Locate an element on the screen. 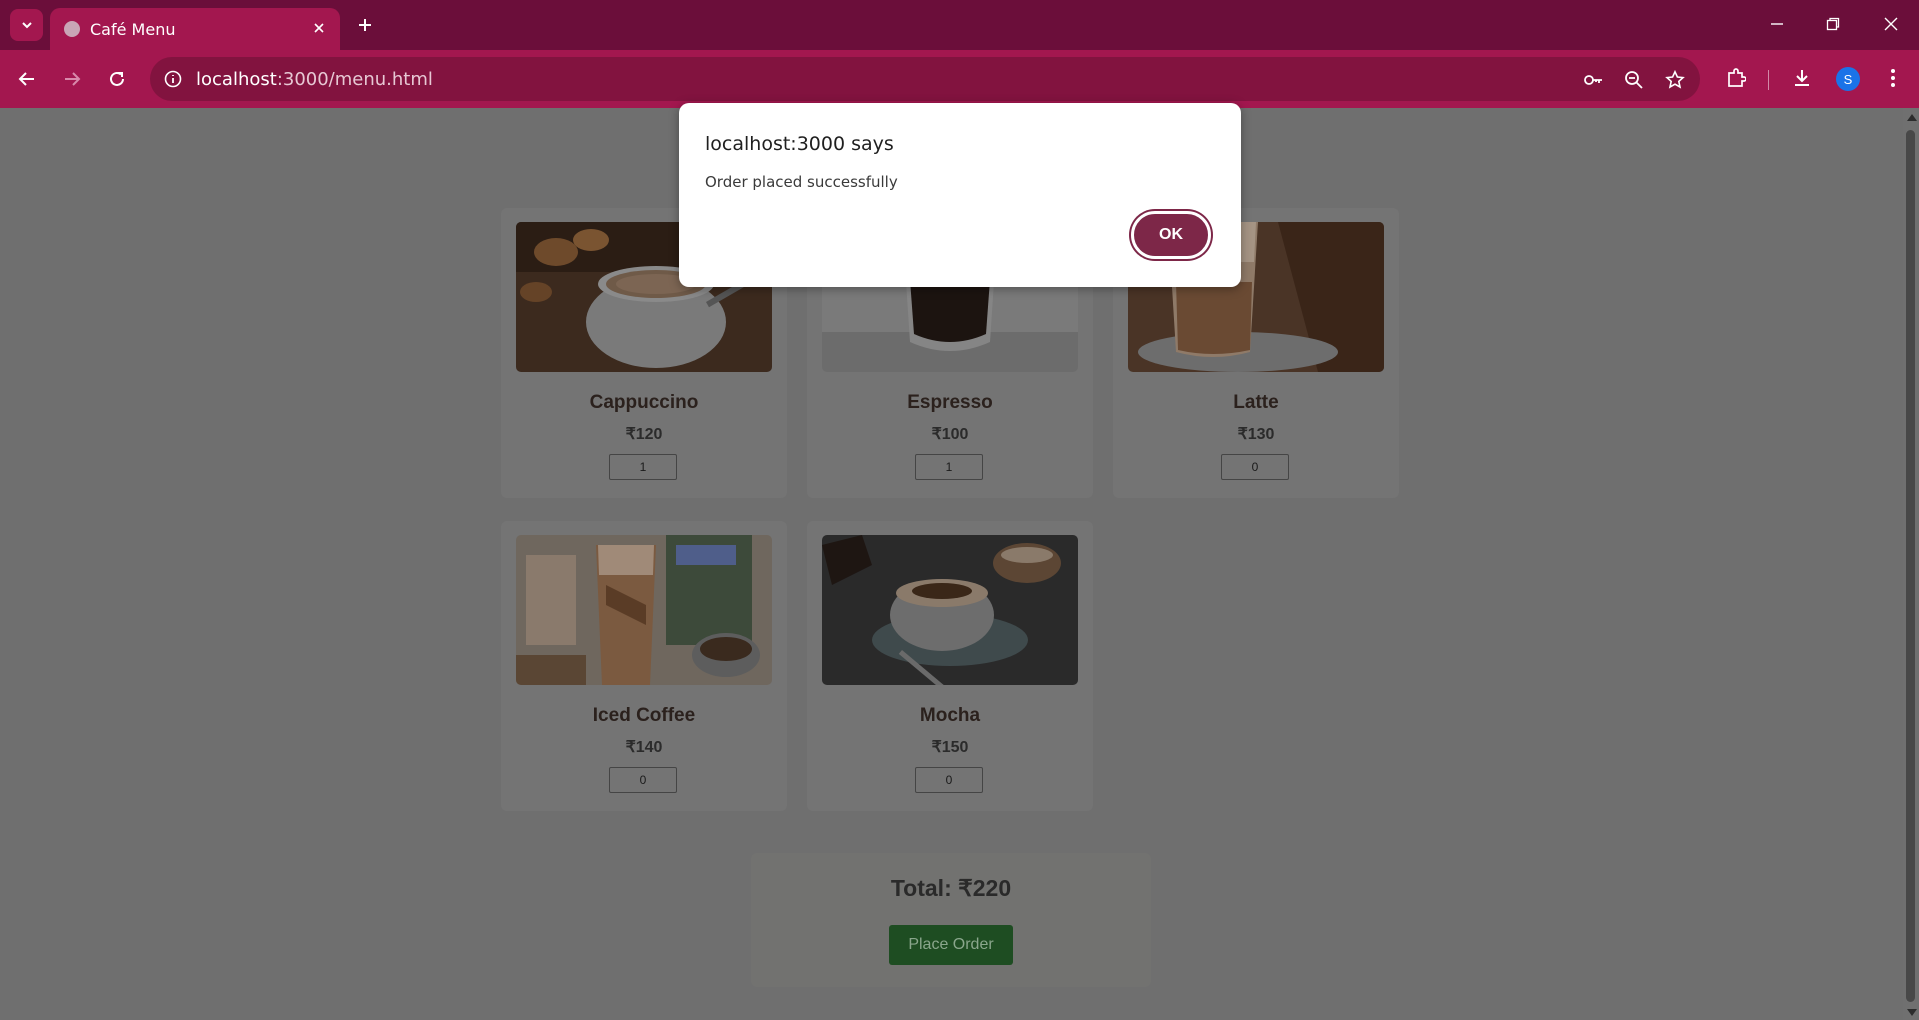  scroll-thumb is located at coordinates (1910, 566).